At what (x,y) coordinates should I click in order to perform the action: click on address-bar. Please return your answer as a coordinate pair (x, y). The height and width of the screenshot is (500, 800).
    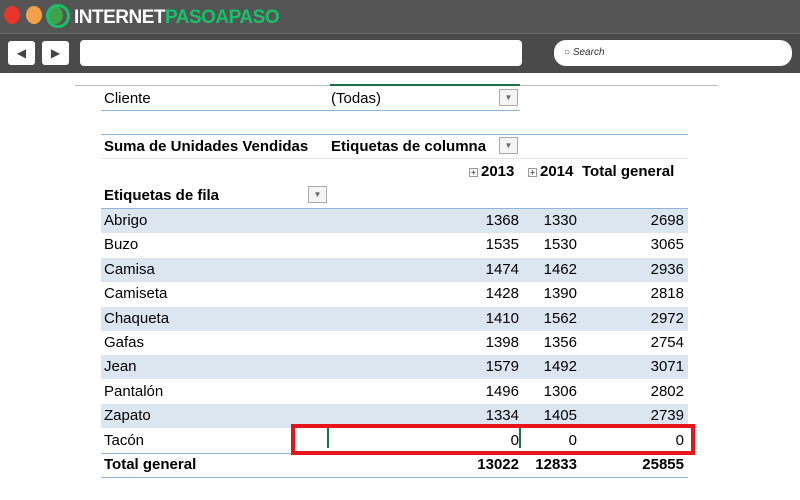
    Looking at the image, I should click on (301, 53).